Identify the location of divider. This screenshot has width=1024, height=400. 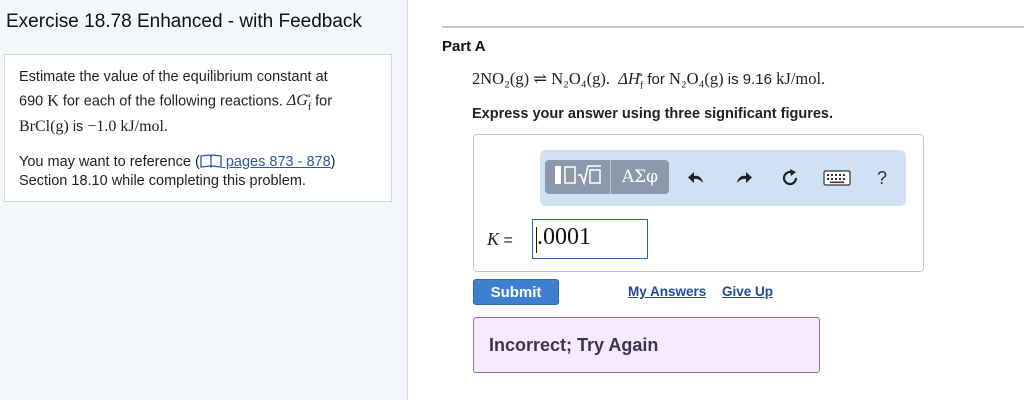
(733, 27).